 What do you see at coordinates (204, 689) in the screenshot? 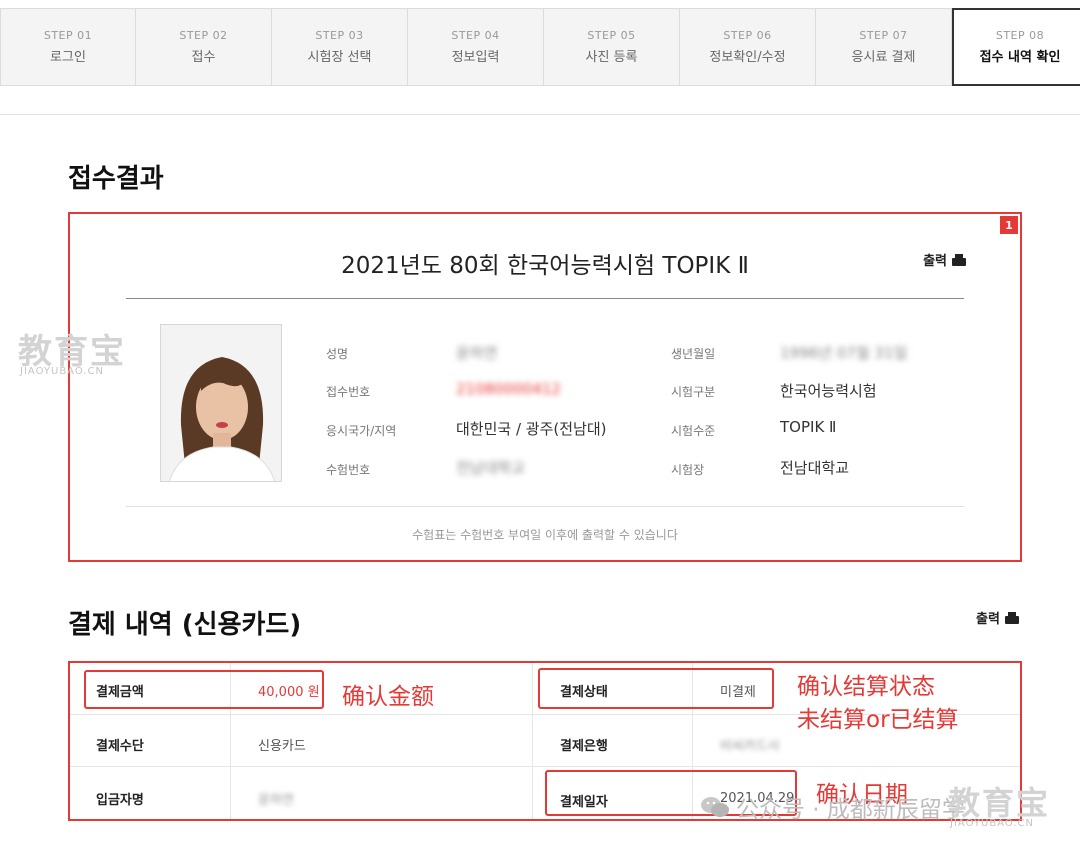
I see `amount-highlight-box` at bounding box center [204, 689].